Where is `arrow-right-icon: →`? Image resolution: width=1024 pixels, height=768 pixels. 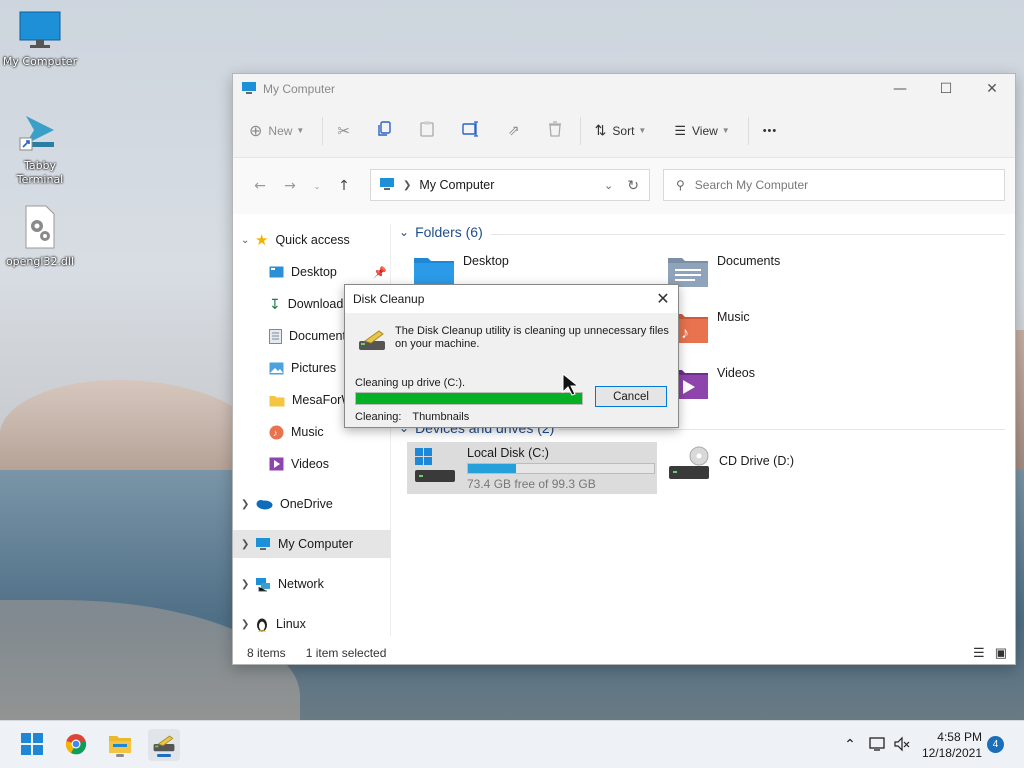 arrow-right-icon: → is located at coordinates (290, 186).